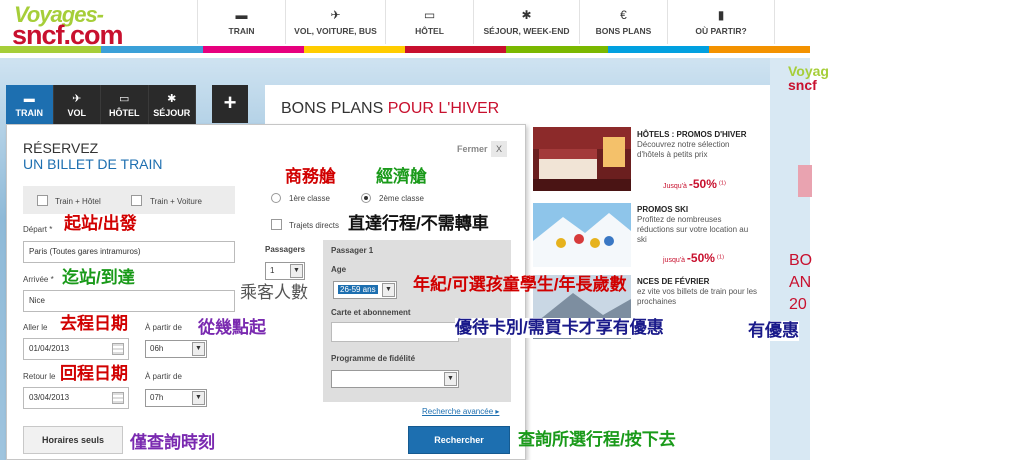  What do you see at coordinates (801, 260) in the screenshot?
I see `side-promo-line: BO` at bounding box center [801, 260].